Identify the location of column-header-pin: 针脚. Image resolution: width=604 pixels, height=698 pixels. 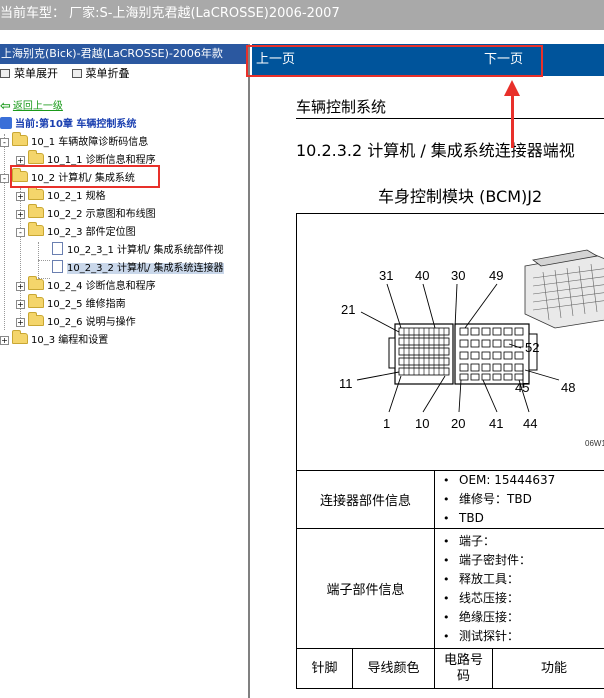
(324, 668).